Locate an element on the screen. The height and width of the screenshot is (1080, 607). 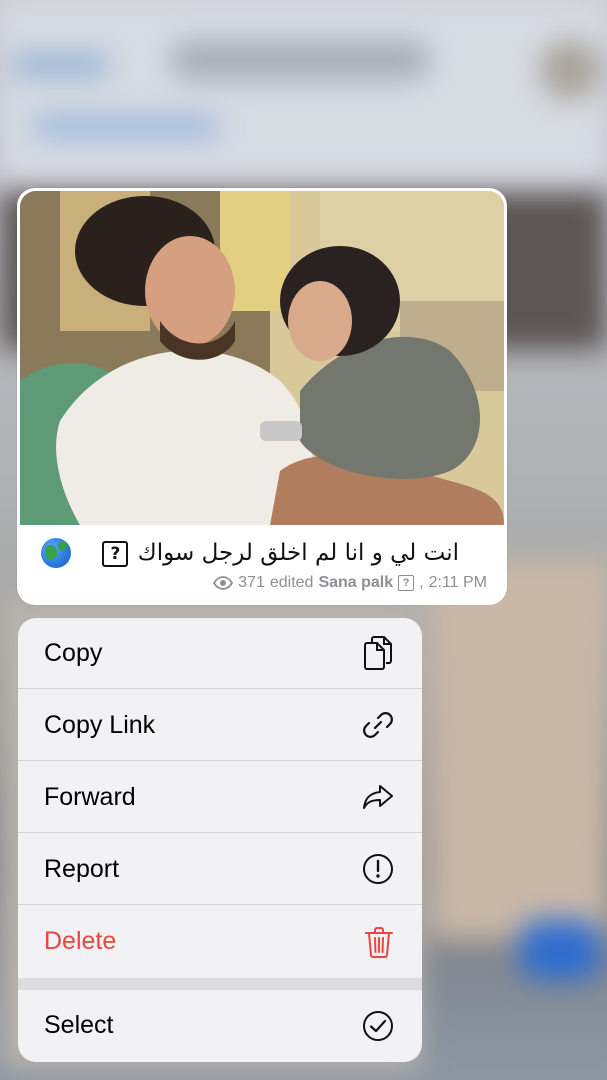
eye-icon is located at coordinates (223, 583).